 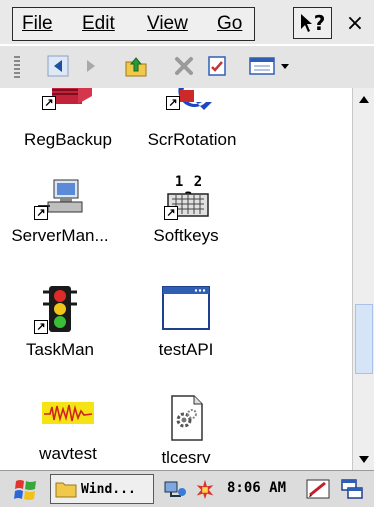 I want to click on chevron-up-icon, so click(x=364, y=99).